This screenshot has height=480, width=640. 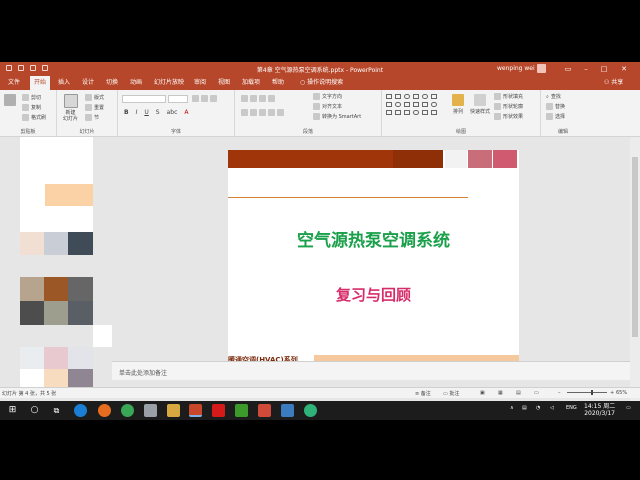 What do you see at coordinates (204, 98) in the screenshot?
I see `font-size-buttons` at bounding box center [204, 98].